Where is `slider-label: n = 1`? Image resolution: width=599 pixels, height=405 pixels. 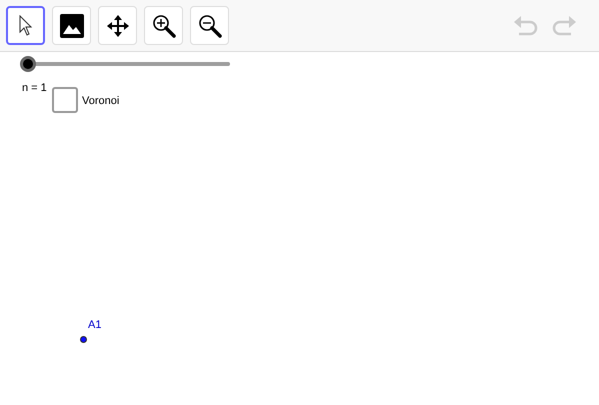 slider-label: n = 1 is located at coordinates (34, 88).